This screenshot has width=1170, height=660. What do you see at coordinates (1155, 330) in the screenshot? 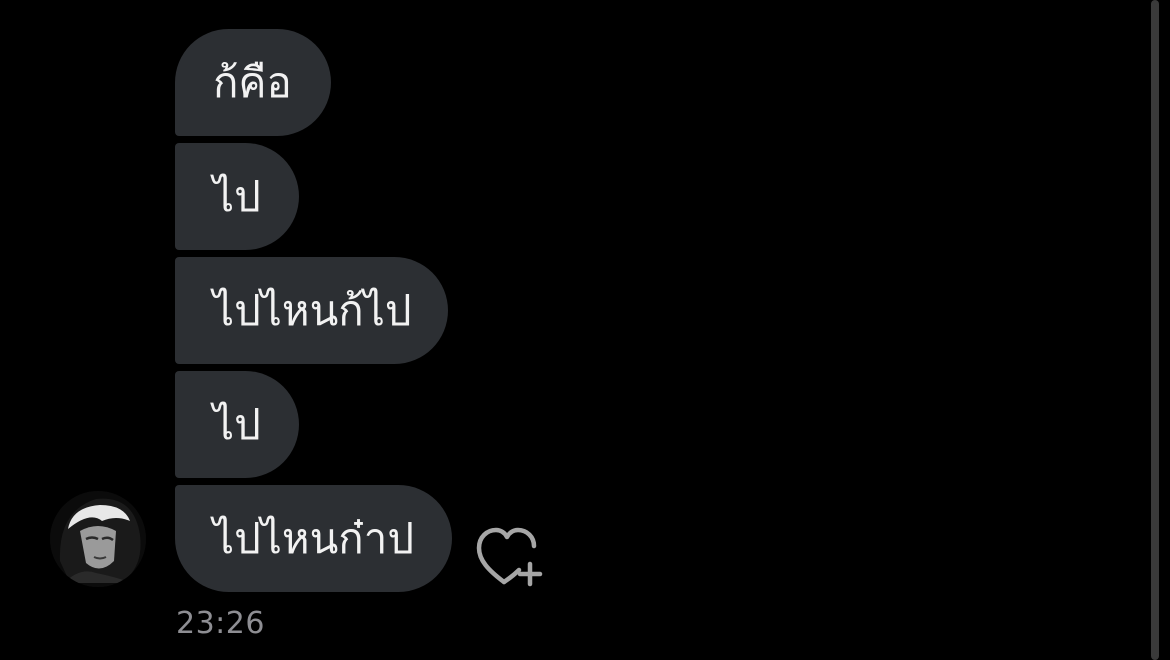
I see `scrollbar` at bounding box center [1155, 330].